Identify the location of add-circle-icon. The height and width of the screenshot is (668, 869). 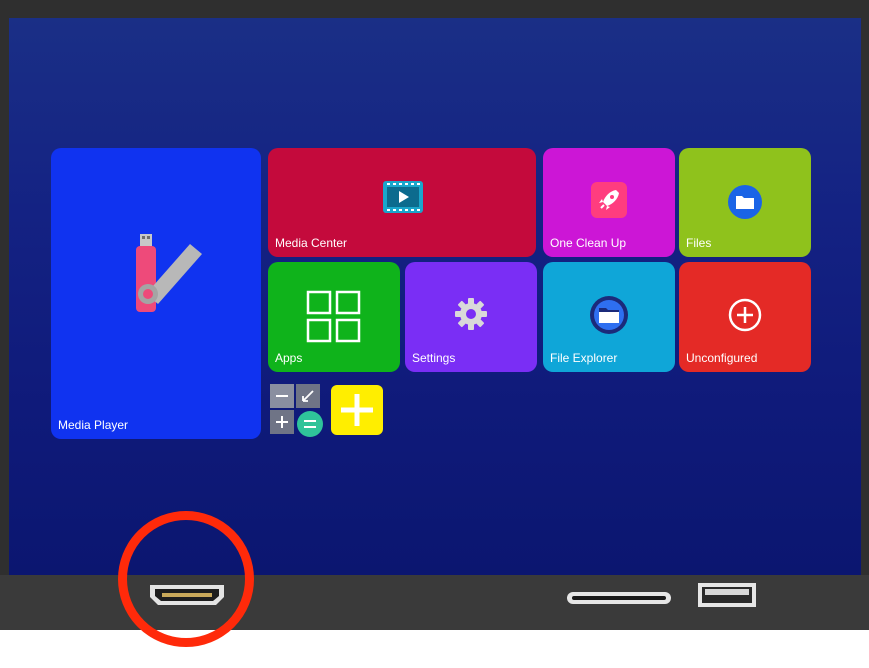
(745, 315).